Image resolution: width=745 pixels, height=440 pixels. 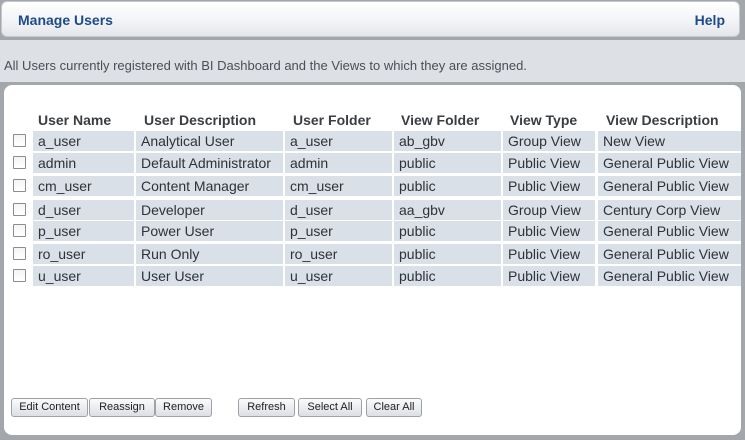 What do you see at coordinates (209, 163) in the screenshot?
I see `user-description-cell: Default Administrator` at bounding box center [209, 163].